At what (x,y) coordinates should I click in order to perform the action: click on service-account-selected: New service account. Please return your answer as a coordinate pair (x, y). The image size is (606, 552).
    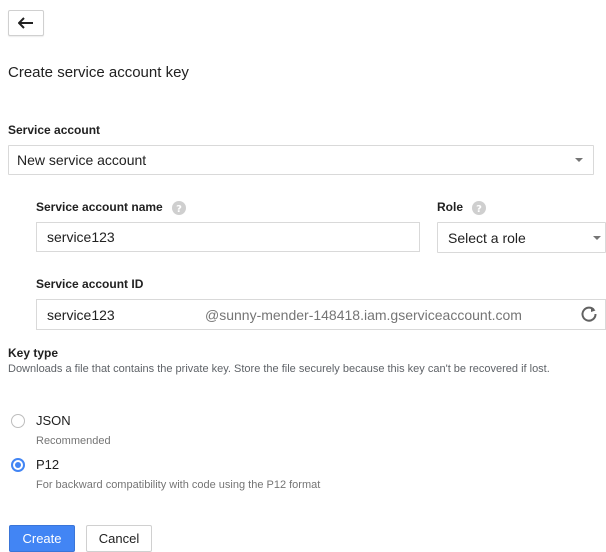
    Looking at the image, I should click on (82, 160).